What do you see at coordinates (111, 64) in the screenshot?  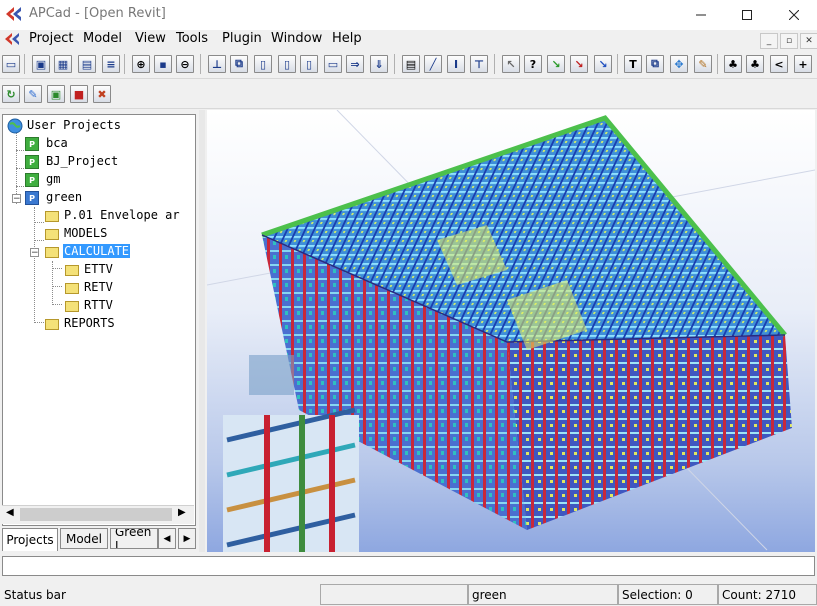 I see `align-doc-icon: ≡` at bounding box center [111, 64].